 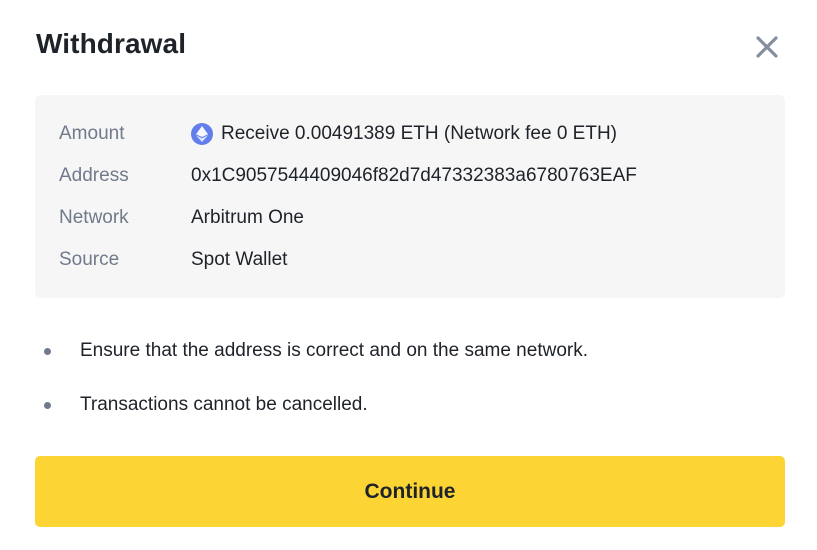 What do you see at coordinates (239, 259) in the screenshot?
I see `source-value: Spot Wallet` at bounding box center [239, 259].